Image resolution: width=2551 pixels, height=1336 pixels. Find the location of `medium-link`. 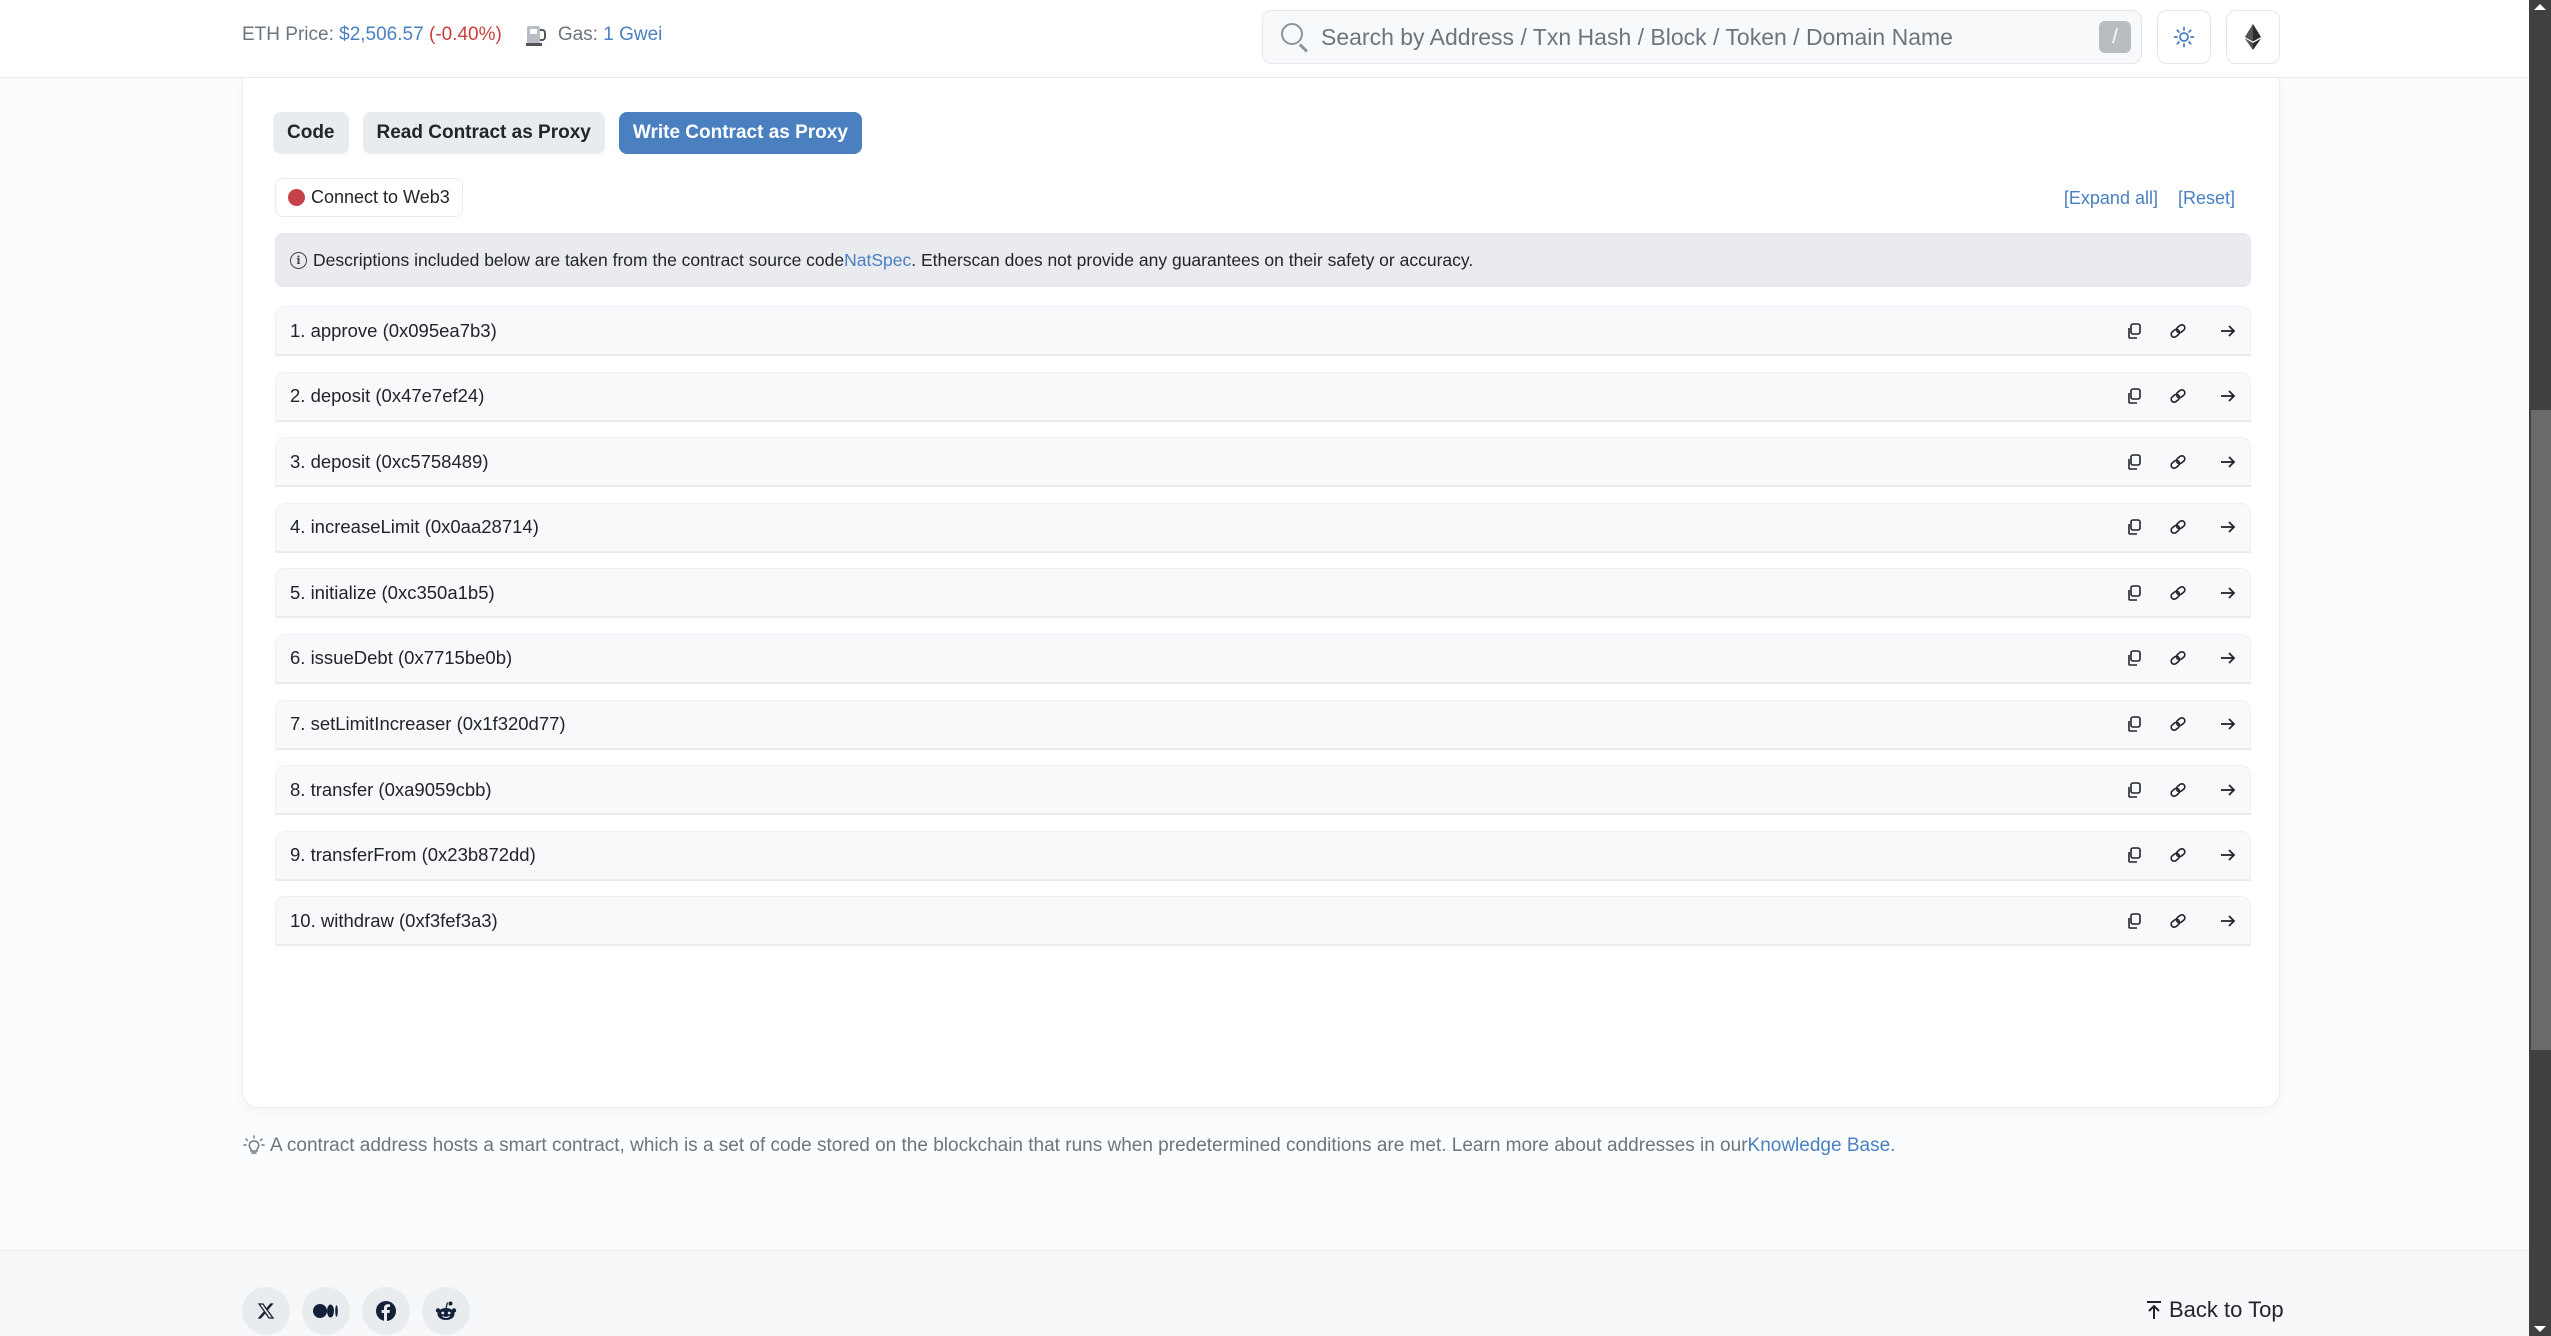

medium-link is located at coordinates (326, 1311).